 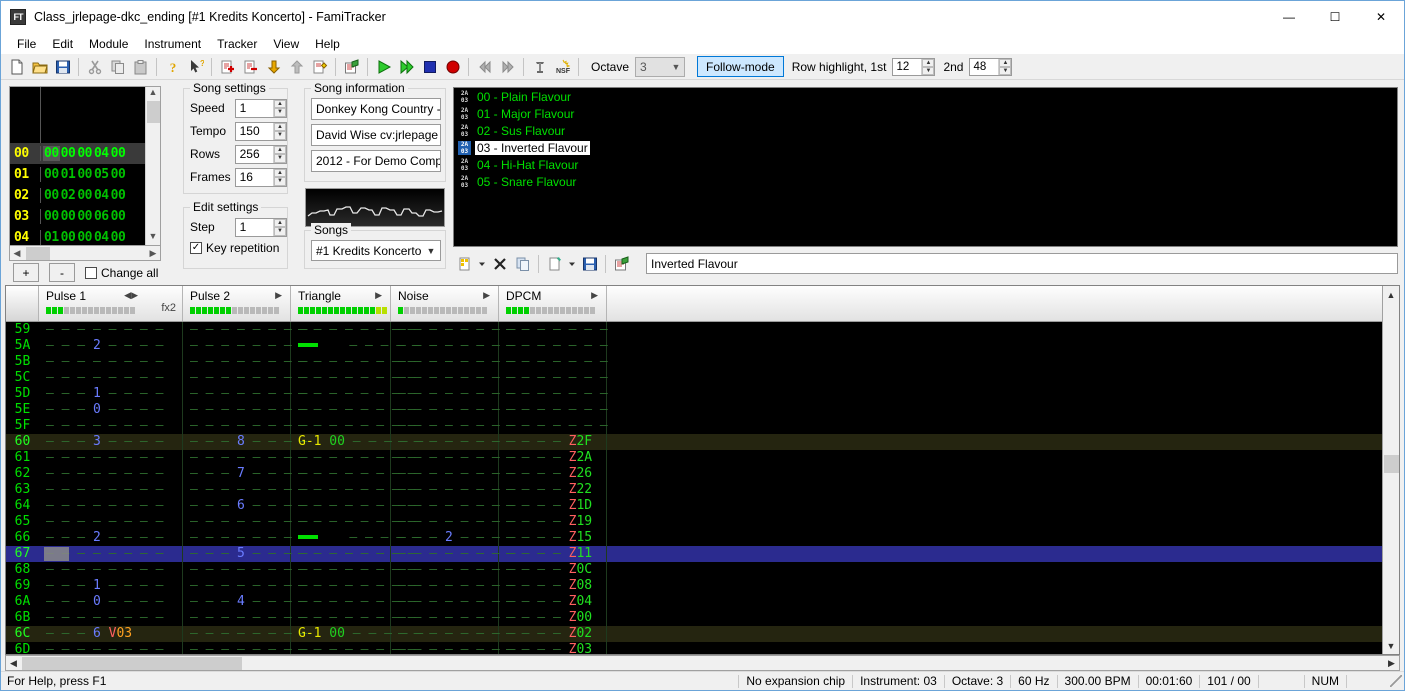 I want to click on copy-icon, so click(x=117, y=67).